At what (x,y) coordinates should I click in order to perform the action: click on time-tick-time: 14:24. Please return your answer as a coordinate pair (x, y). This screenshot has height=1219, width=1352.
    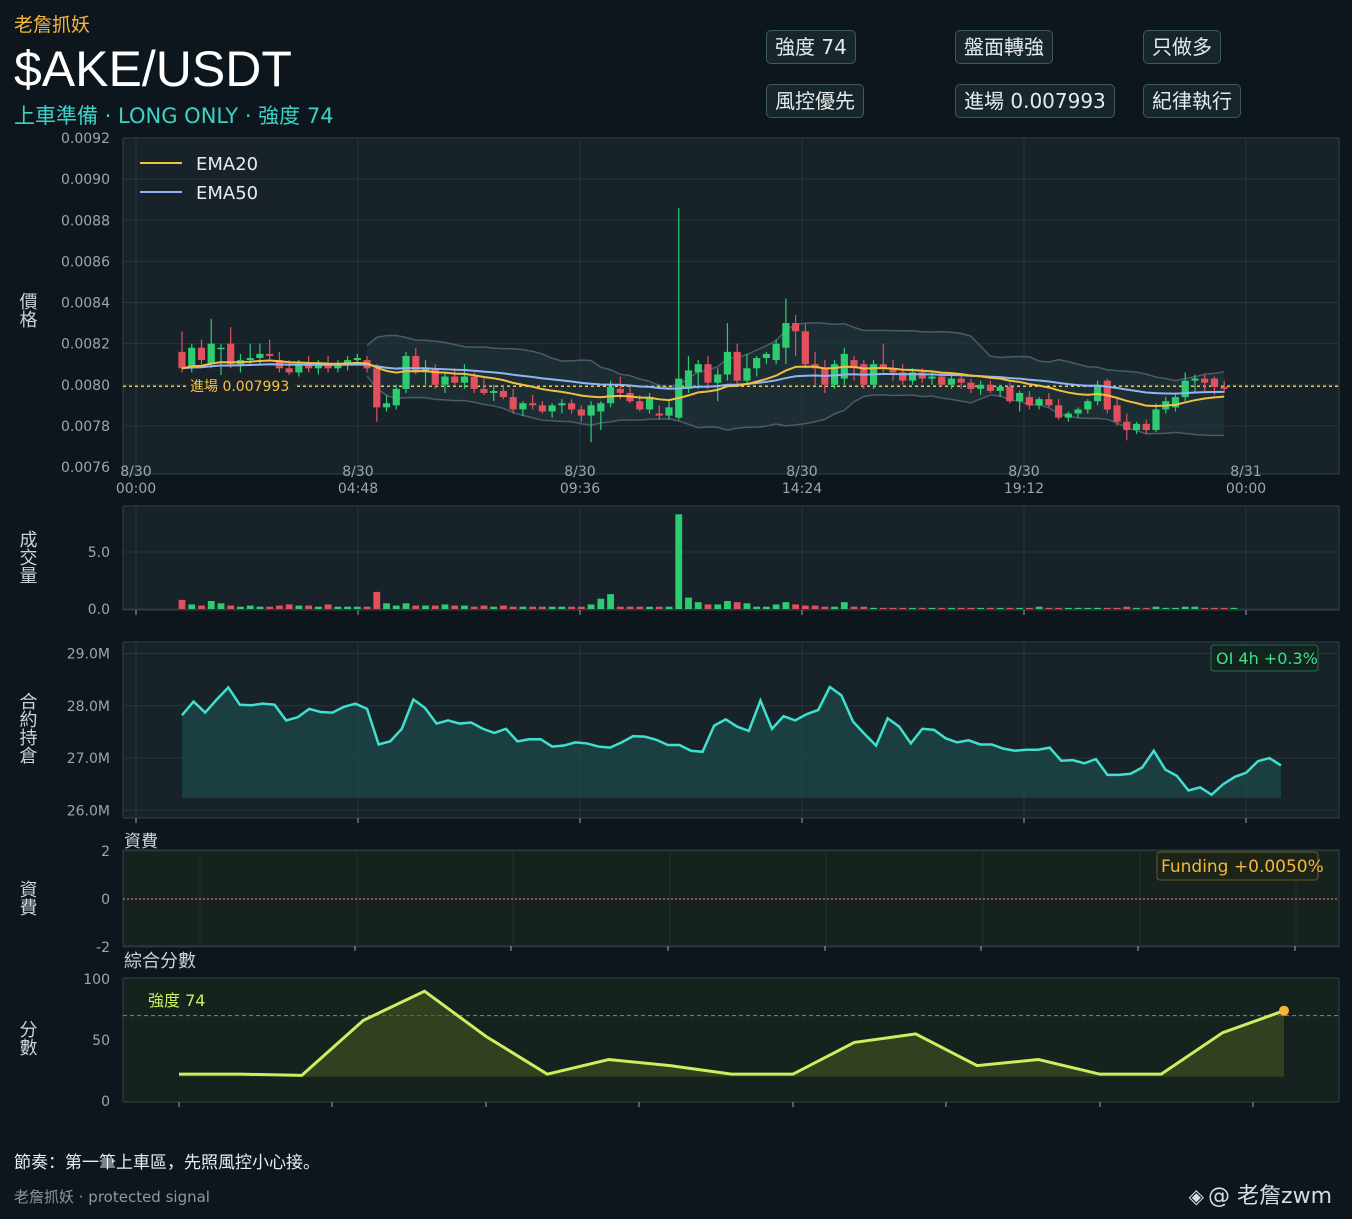
    Looking at the image, I should click on (802, 489).